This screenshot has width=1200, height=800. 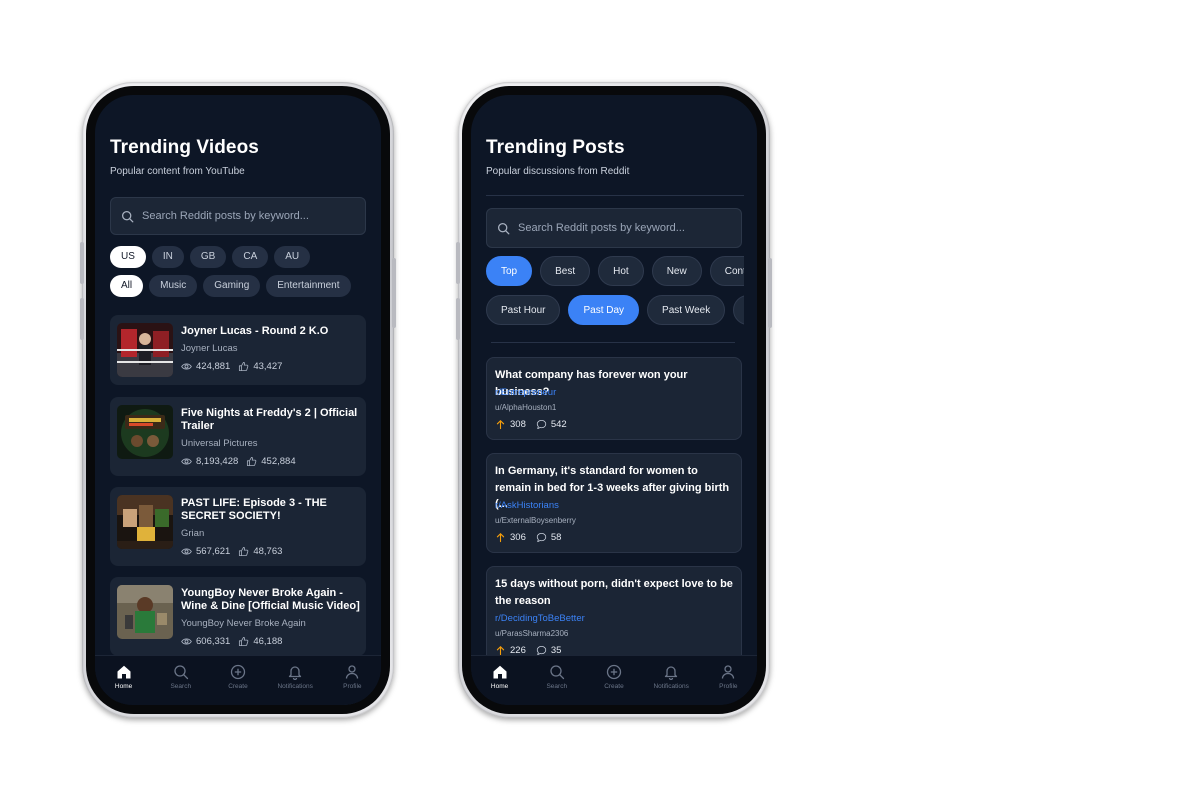 What do you see at coordinates (535, 520) in the screenshot?
I see `post-author: u/ExternalBoysenberry` at bounding box center [535, 520].